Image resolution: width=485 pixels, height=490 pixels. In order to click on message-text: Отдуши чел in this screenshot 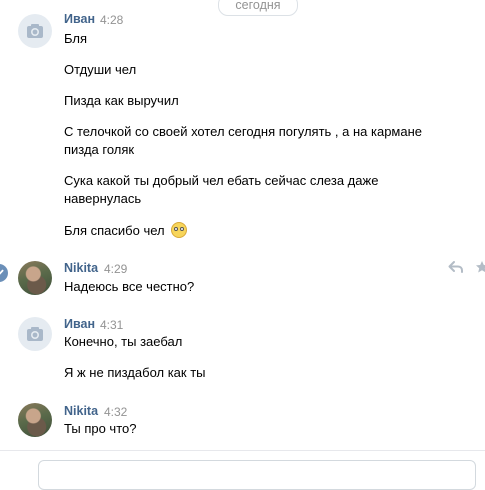, I will do `click(100, 69)`.